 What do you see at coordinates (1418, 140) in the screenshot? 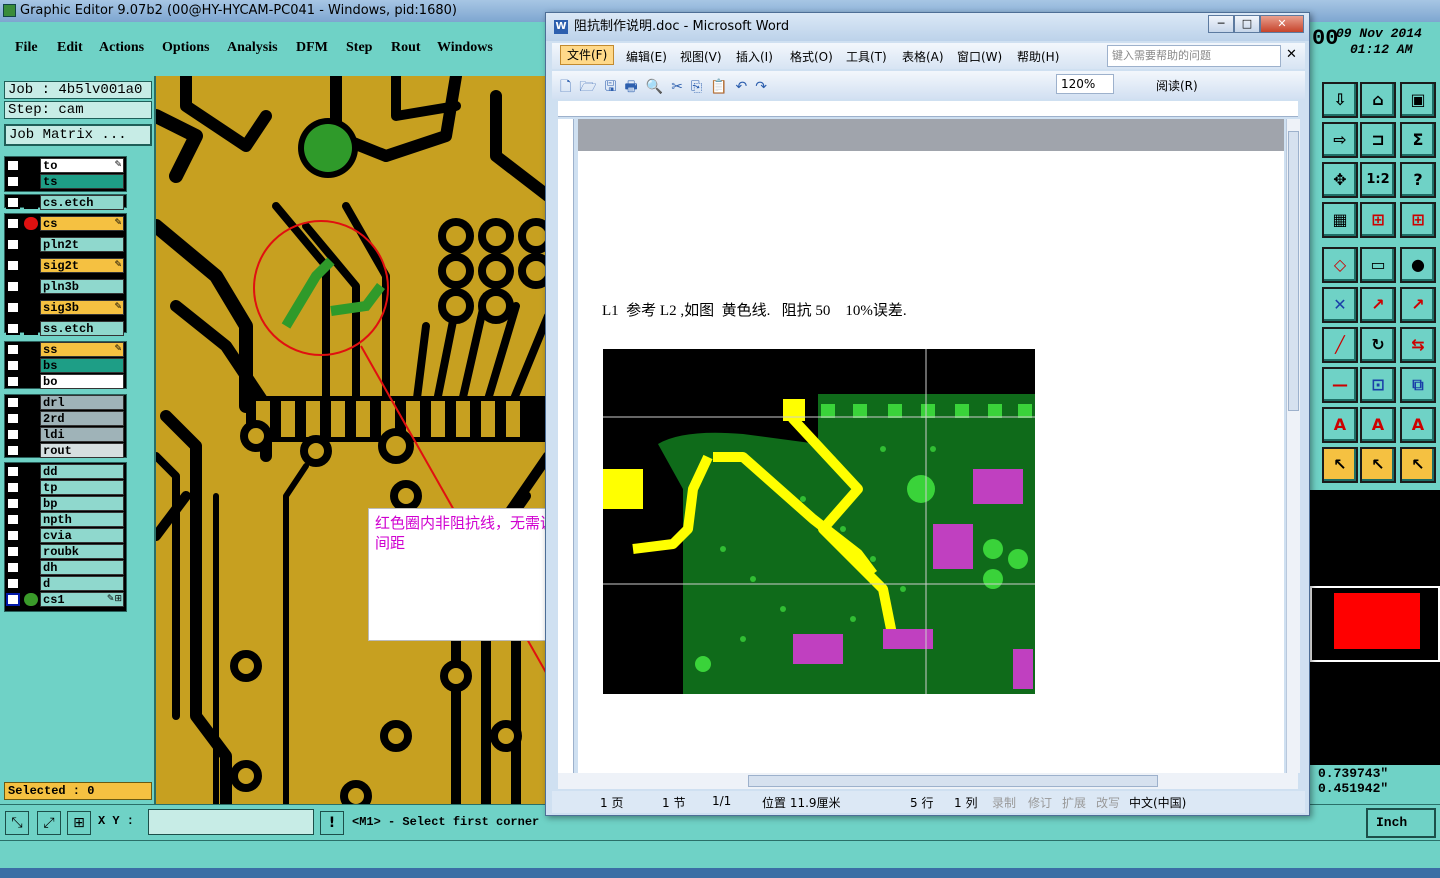
I see `sum-icon: Σ` at bounding box center [1418, 140].